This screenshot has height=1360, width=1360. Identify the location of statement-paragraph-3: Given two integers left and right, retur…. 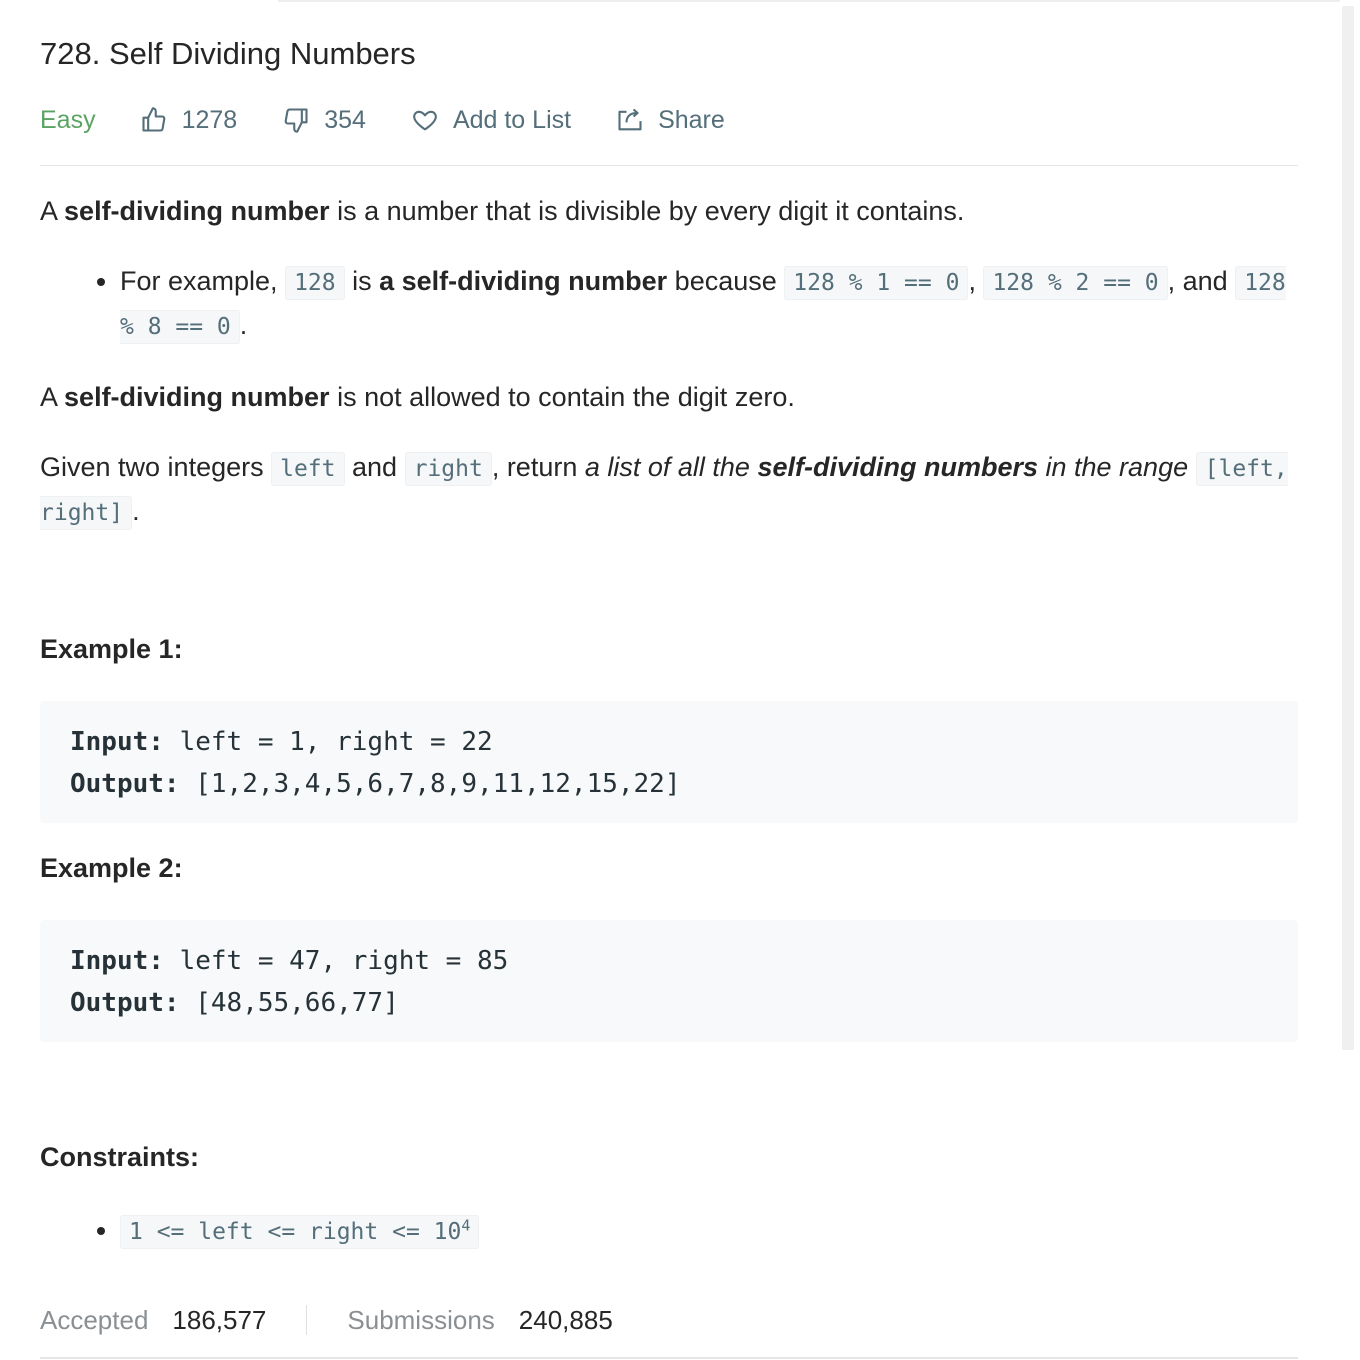
(669, 490).